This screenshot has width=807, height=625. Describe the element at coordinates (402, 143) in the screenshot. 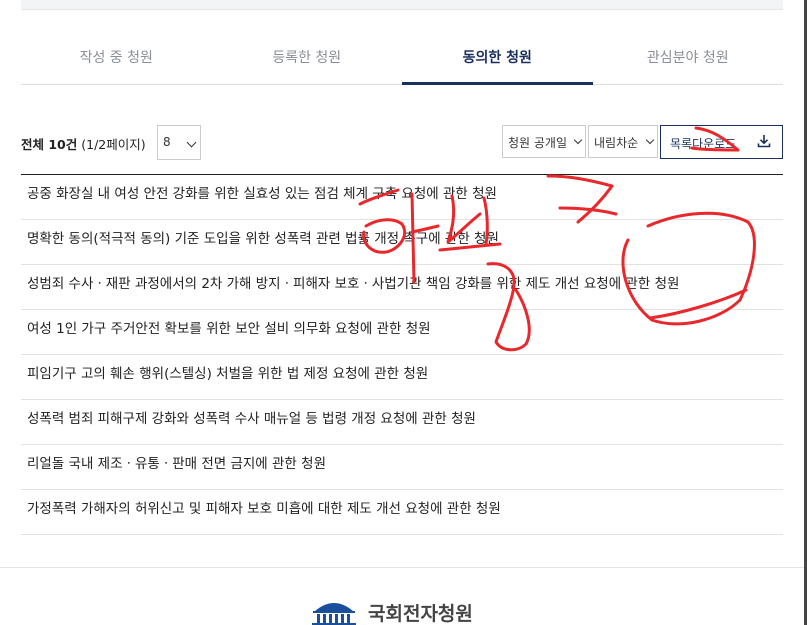

I see `list-toolbar: 전체 10건 (1/2페이지) 8 청원 공개일 내림차순 목록다운로드` at that location.